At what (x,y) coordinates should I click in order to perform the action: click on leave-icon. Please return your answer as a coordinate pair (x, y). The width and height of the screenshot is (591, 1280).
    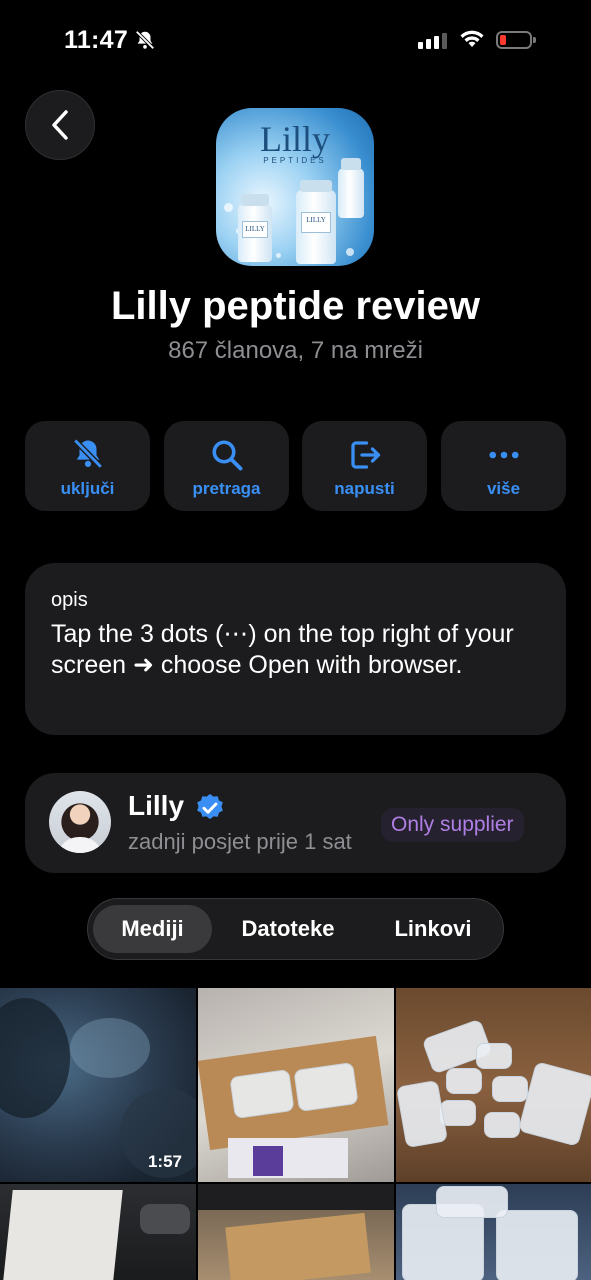
    Looking at the image, I should click on (364, 455).